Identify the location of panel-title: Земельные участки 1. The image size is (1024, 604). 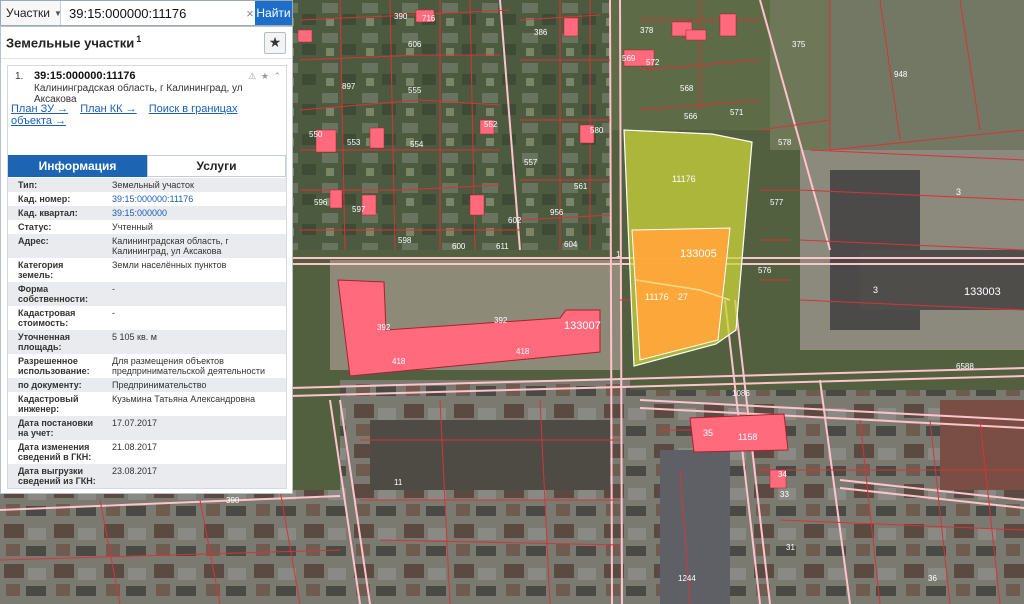
(74, 42).